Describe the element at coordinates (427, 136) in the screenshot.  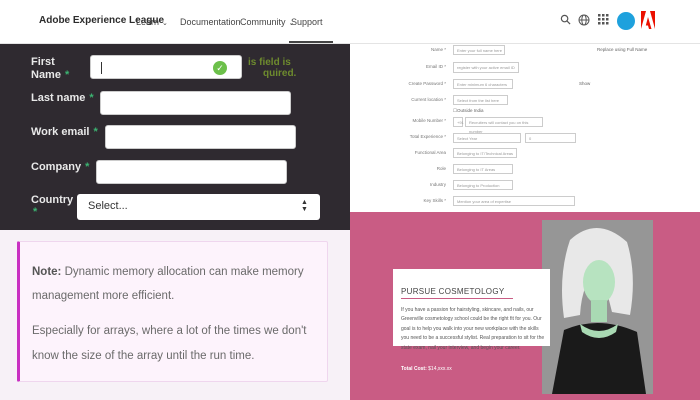
I see `experience-label: Total Experience *` at that location.